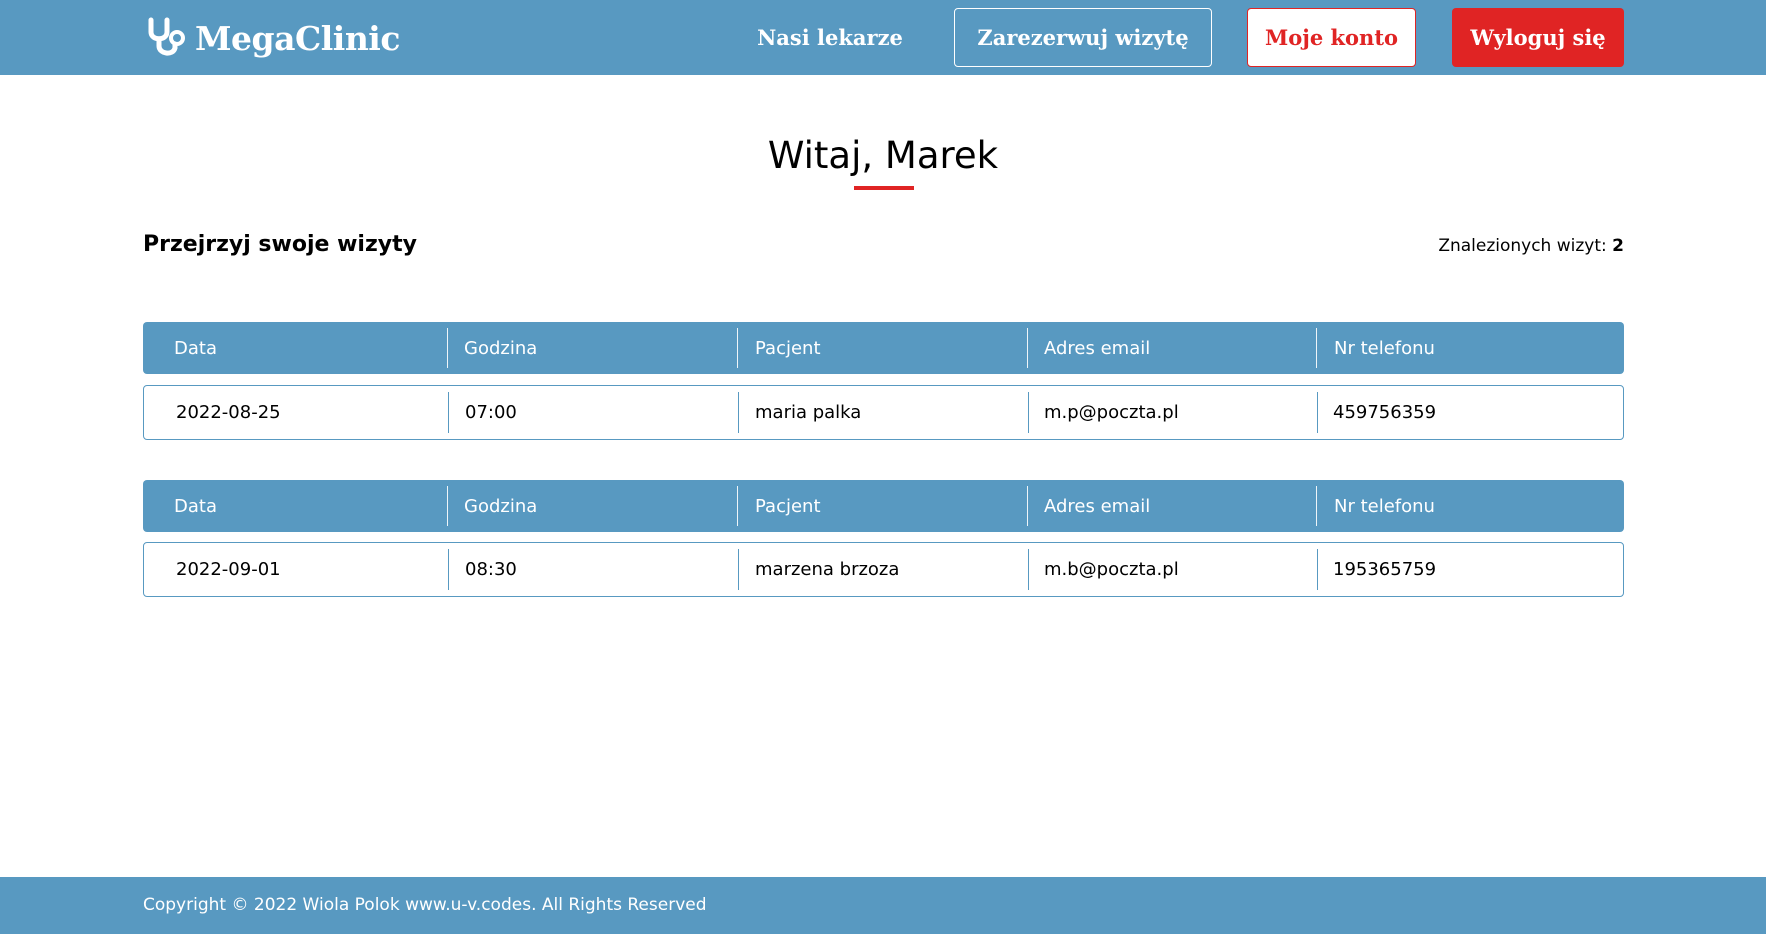  I want to click on visit-patient: maria palka, so click(808, 412).